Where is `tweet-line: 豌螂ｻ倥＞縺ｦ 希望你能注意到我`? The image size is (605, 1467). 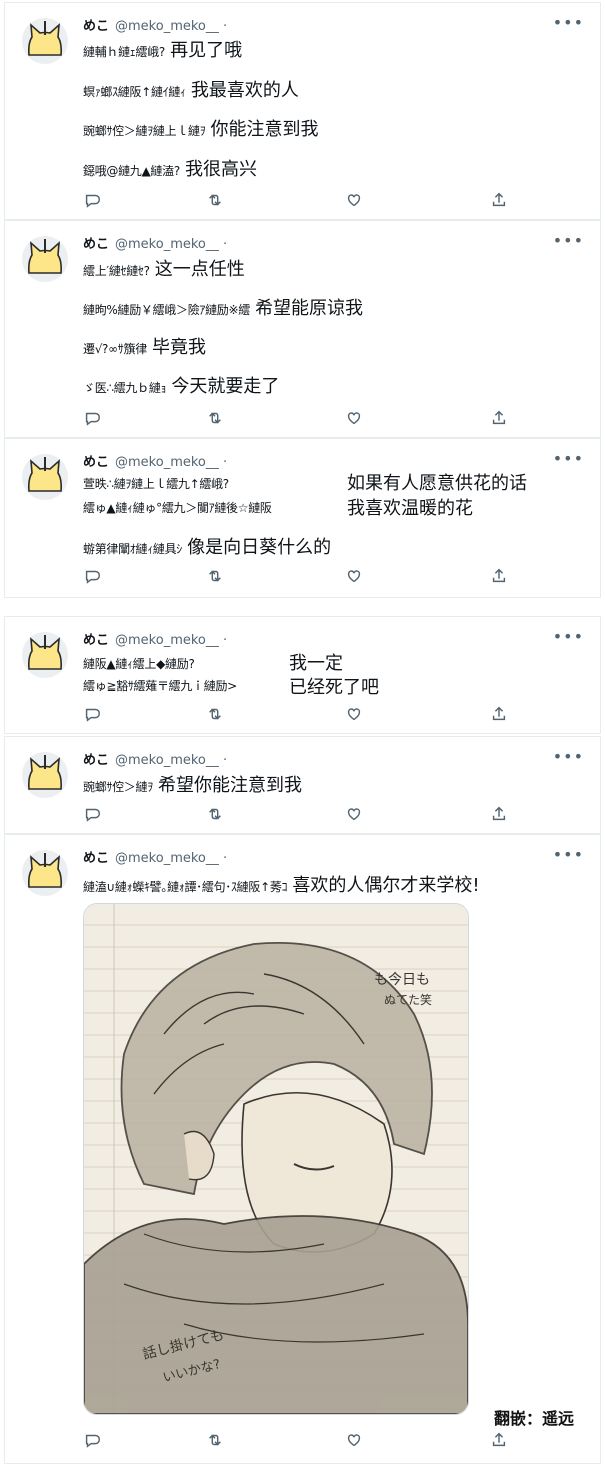 tweet-line: 豌螂ｻ倥＞縺ｦ 希望你能注意到我 is located at coordinates (192, 784).